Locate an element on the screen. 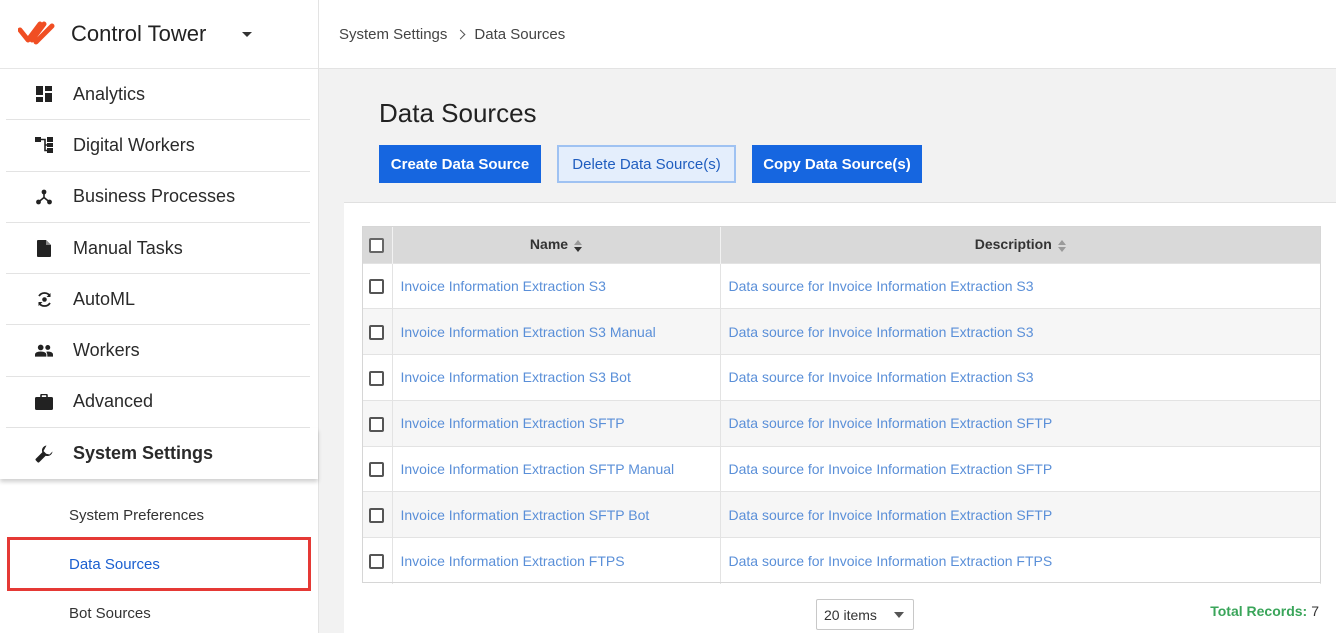 This screenshot has width=1336, height=633. total-records-label: Total Records: is located at coordinates (1259, 611).